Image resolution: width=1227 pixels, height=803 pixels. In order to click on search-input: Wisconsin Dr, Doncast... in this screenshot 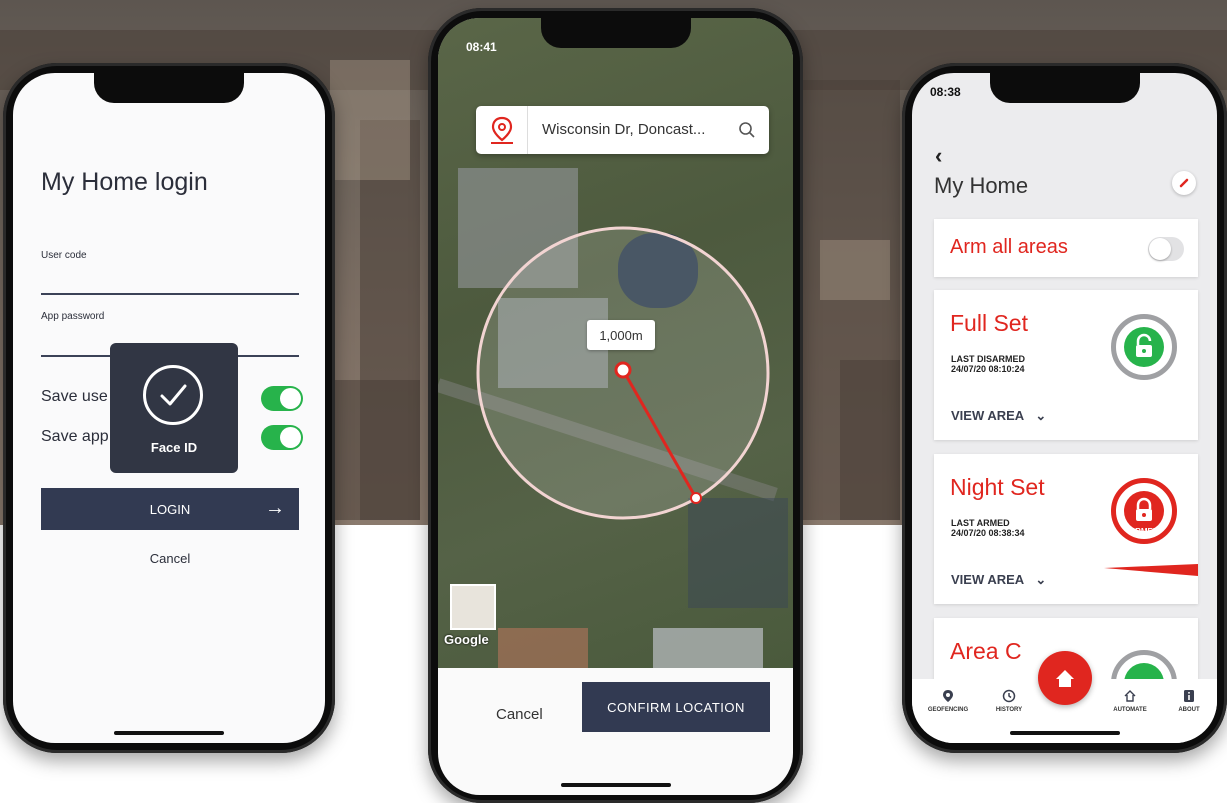, I will do `click(623, 129)`.